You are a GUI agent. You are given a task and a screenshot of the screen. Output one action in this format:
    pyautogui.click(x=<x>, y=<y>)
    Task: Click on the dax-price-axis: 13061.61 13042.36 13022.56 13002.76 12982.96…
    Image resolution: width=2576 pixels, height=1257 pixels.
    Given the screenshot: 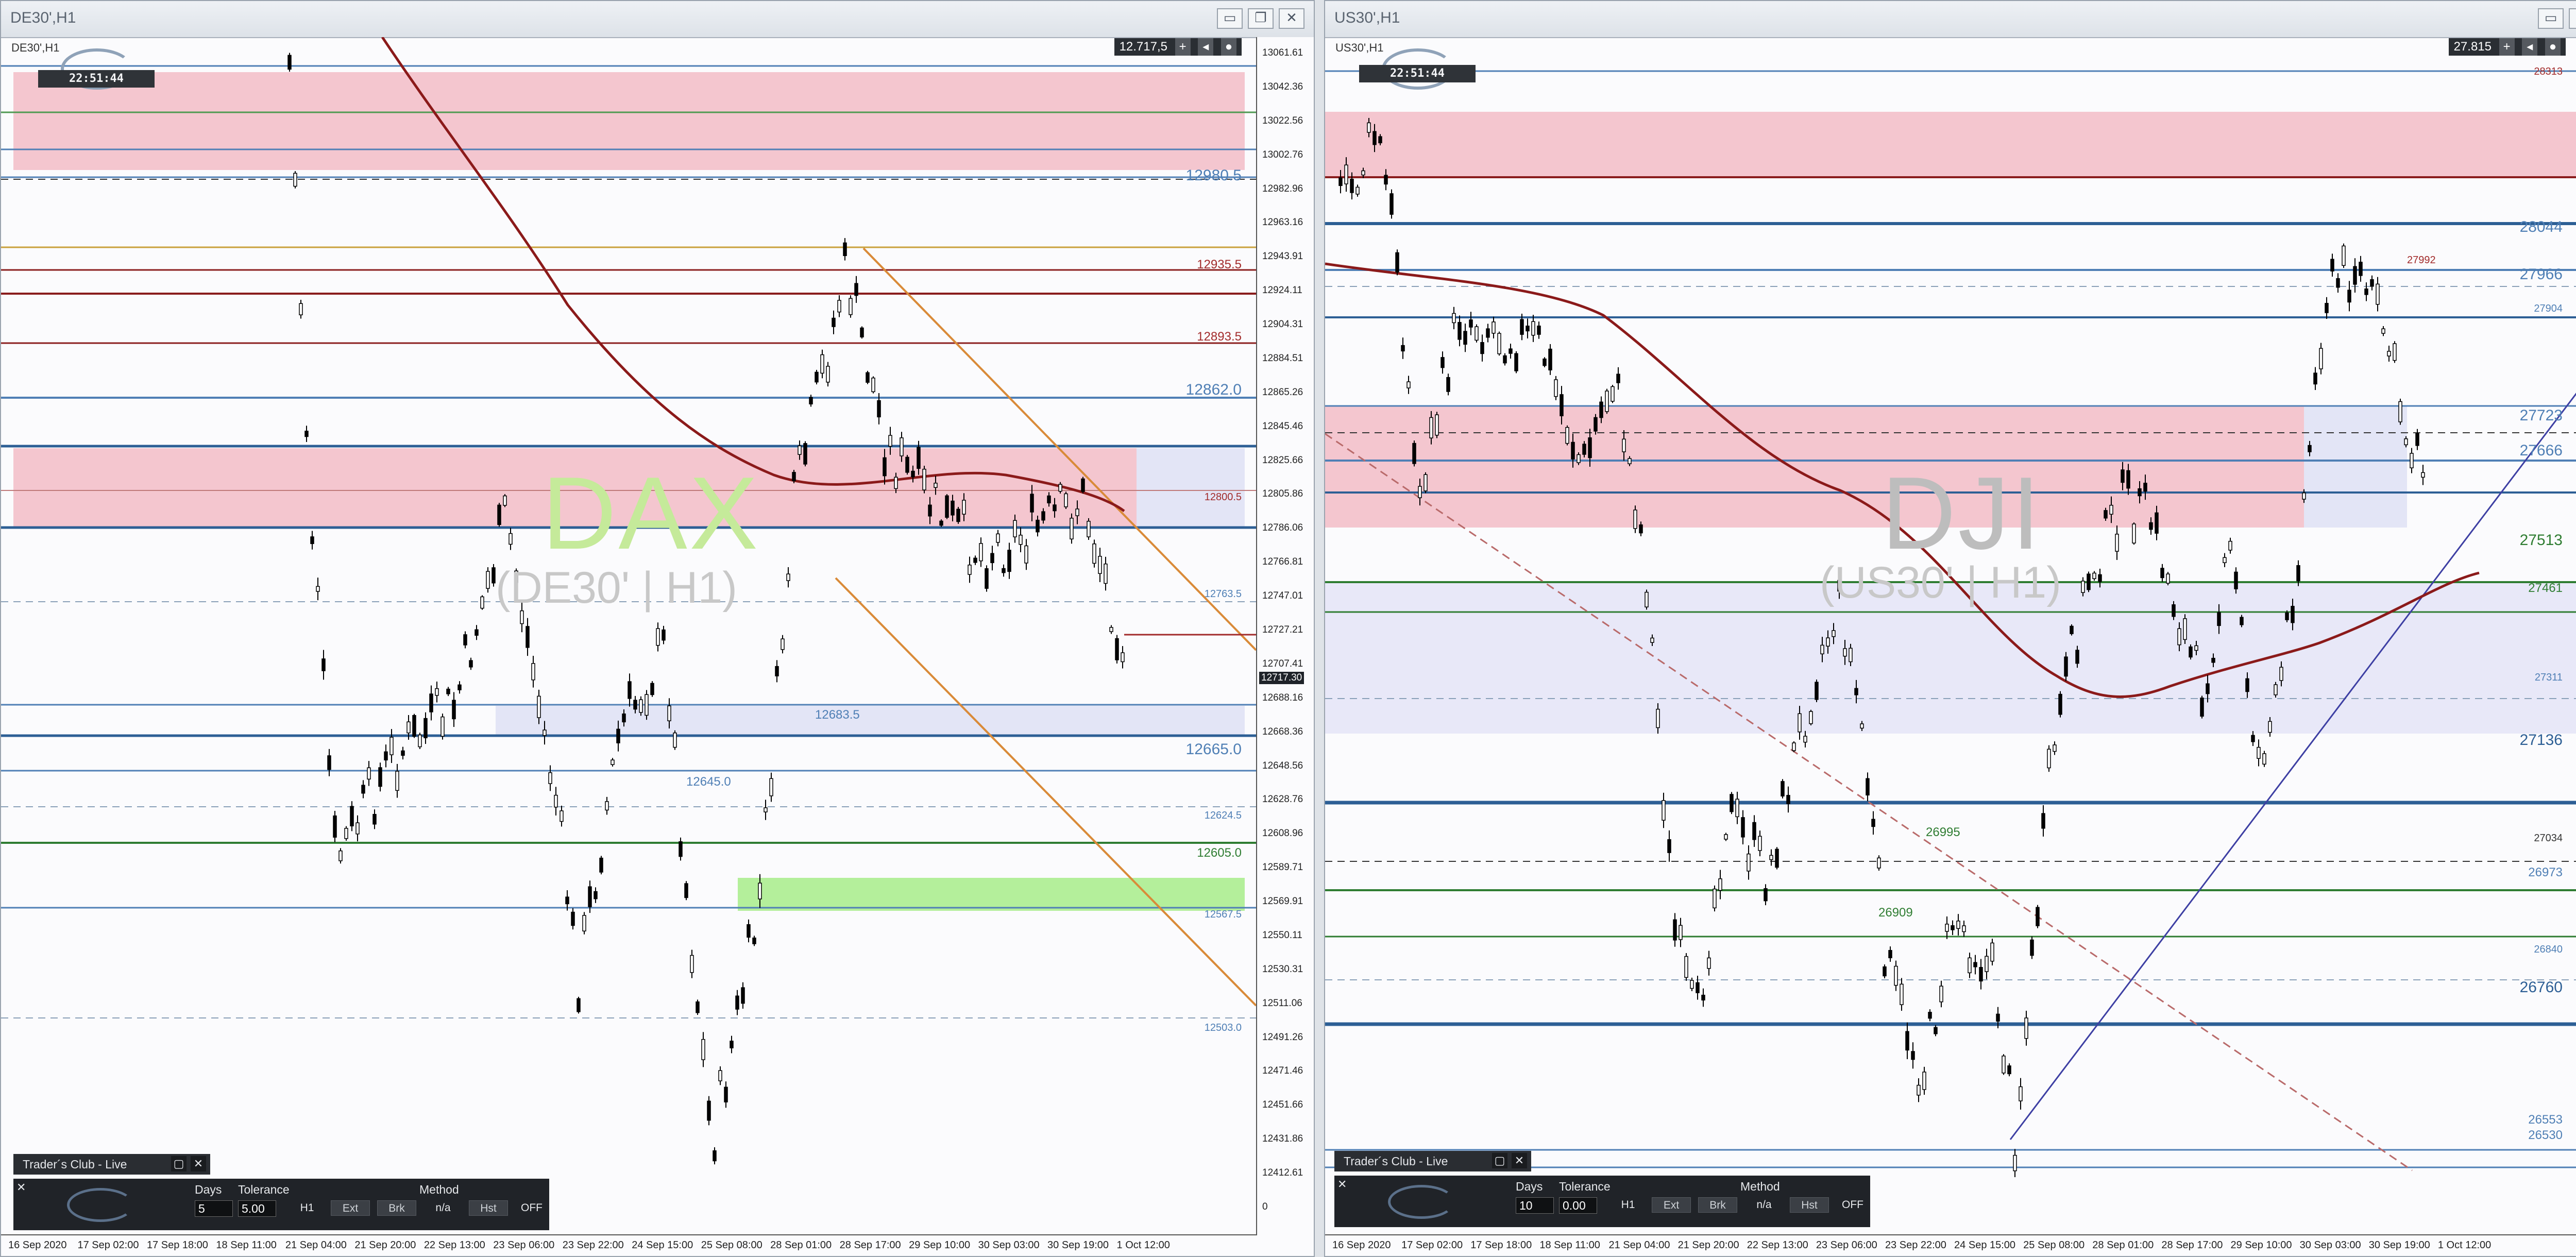 What is the action you would take?
    pyautogui.click(x=1285, y=636)
    